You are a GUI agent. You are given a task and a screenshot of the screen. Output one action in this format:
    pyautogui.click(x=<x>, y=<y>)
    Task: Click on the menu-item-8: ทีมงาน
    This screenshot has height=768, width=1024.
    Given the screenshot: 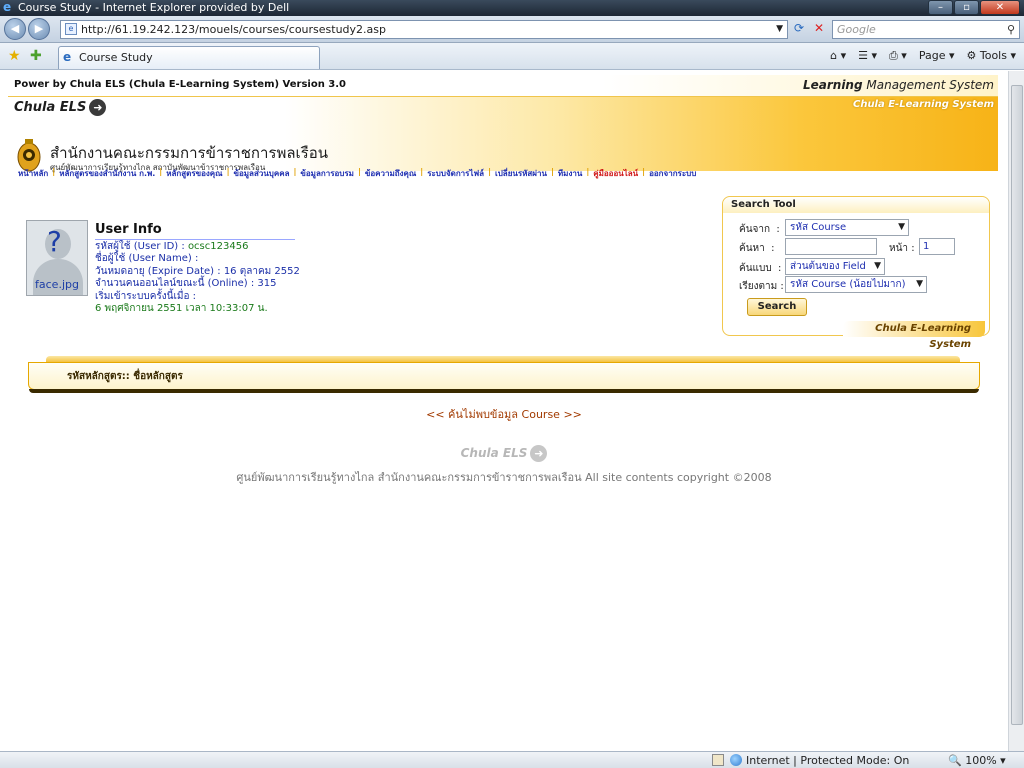 What is the action you would take?
    pyautogui.click(x=570, y=173)
    